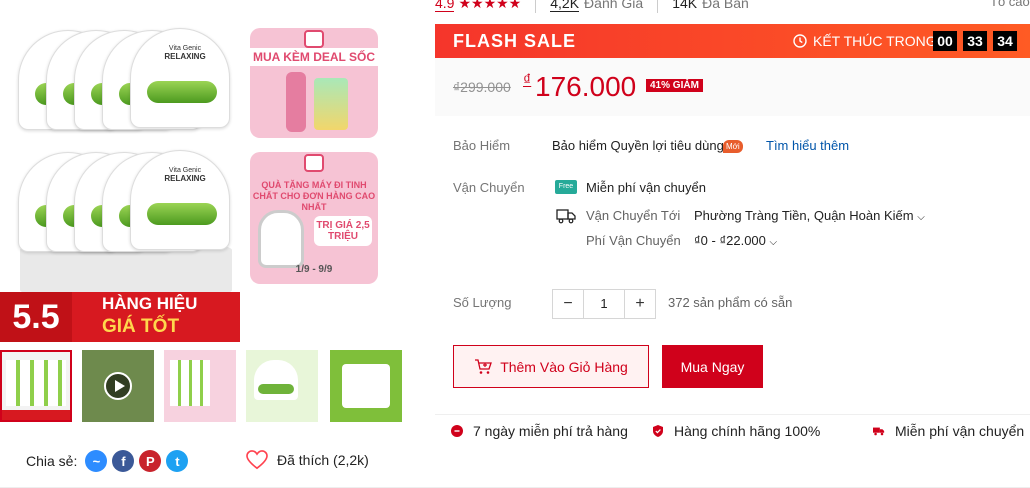 This screenshot has height=488, width=1030. Describe the element at coordinates (638, 145) in the screenshot. I see `insurance-value: Bảo hiểm Quyền lợi tiêu dùng` at that location.